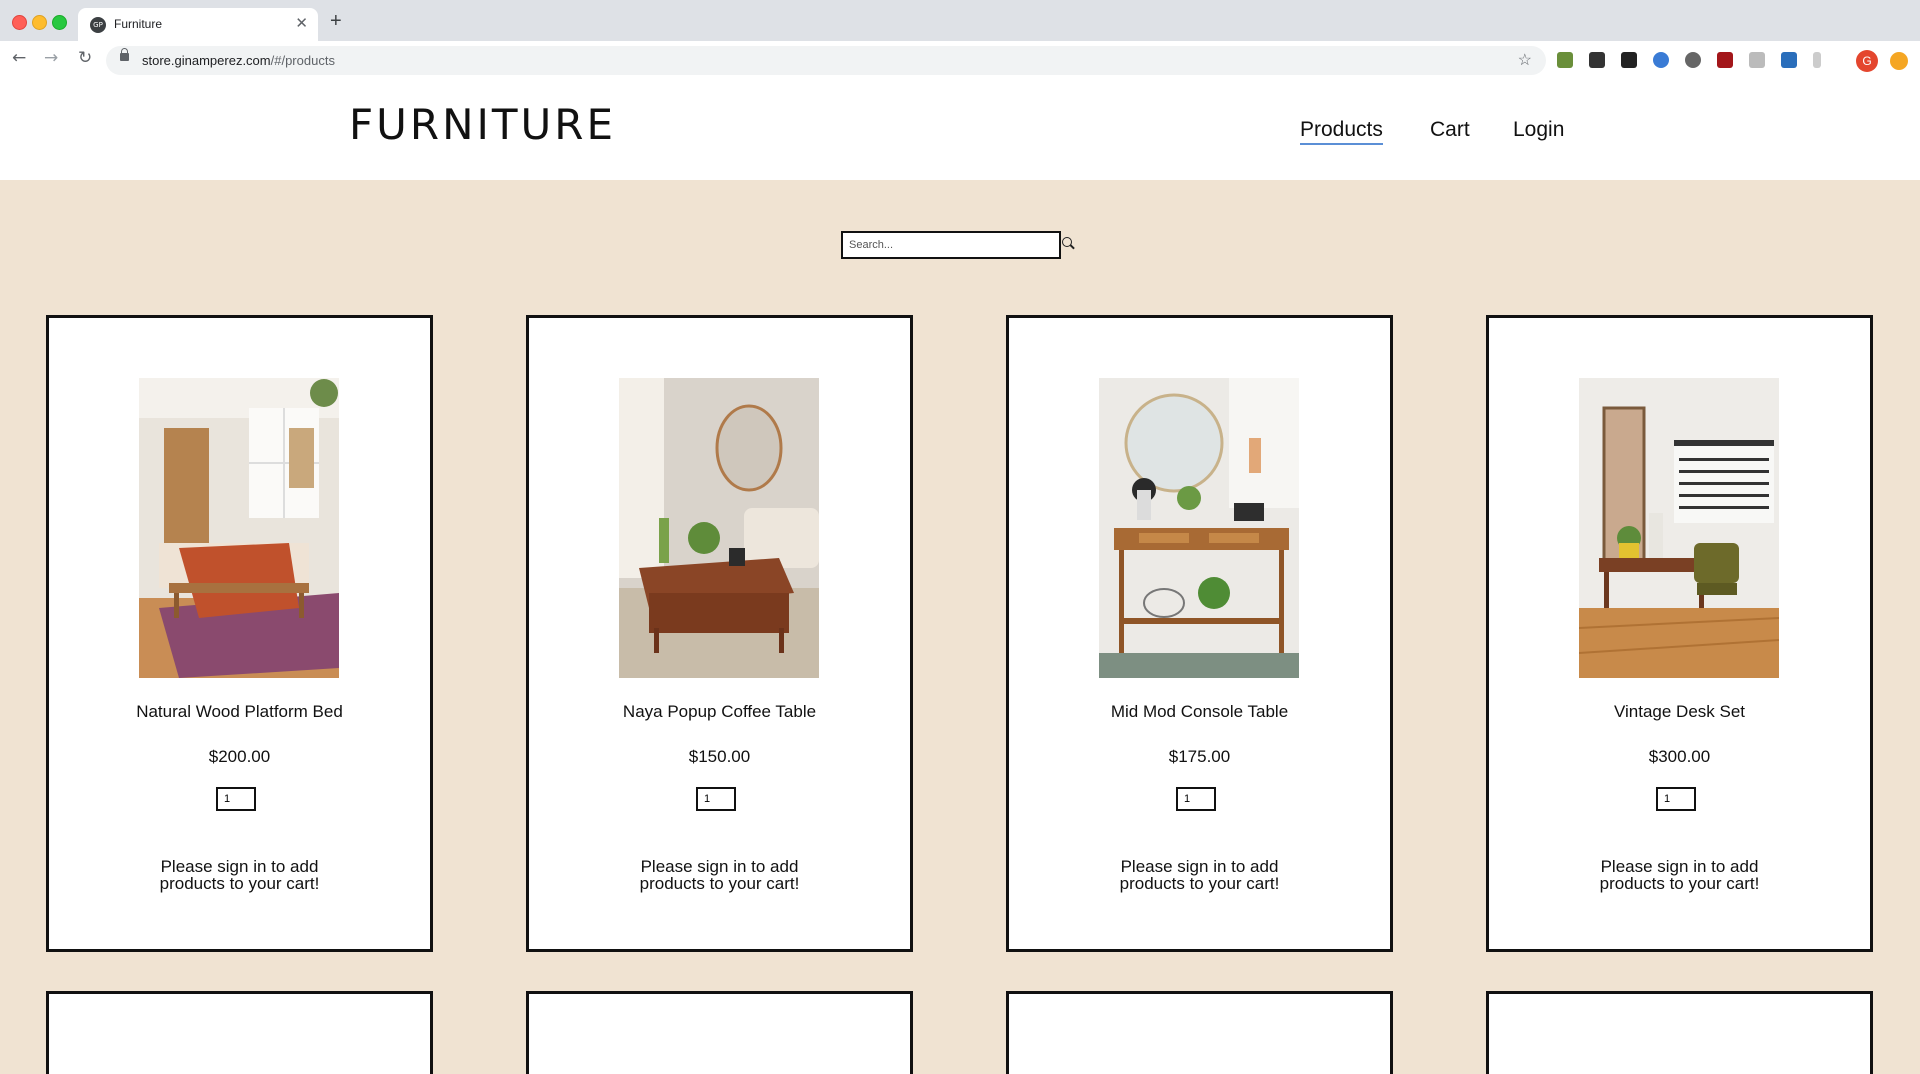  What do you see at coordinates (239, 712) in the screenshot?
I see `product-name: Natural Wood Platform Bed` at bounding box center [239, 712].